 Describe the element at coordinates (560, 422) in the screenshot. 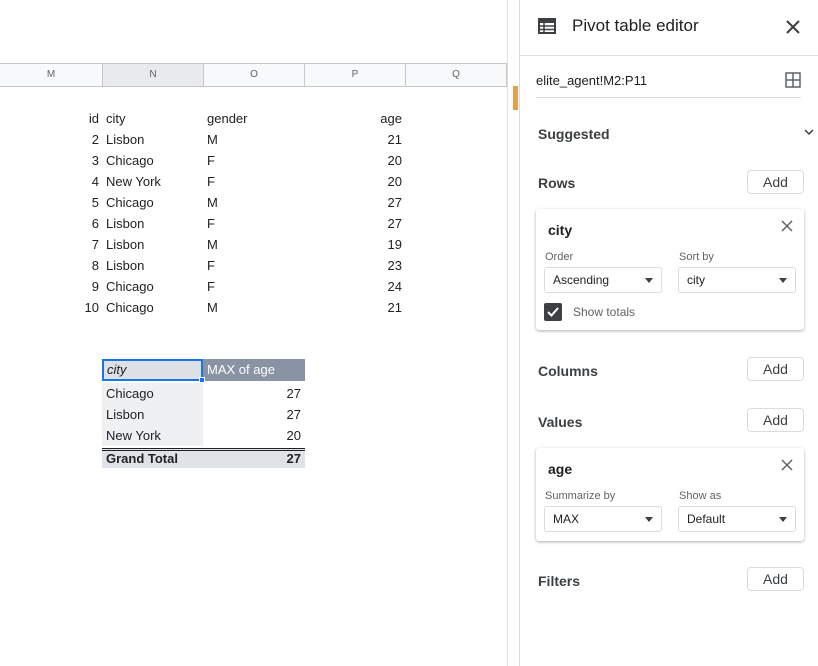

I see `values-label: Values` at that location.